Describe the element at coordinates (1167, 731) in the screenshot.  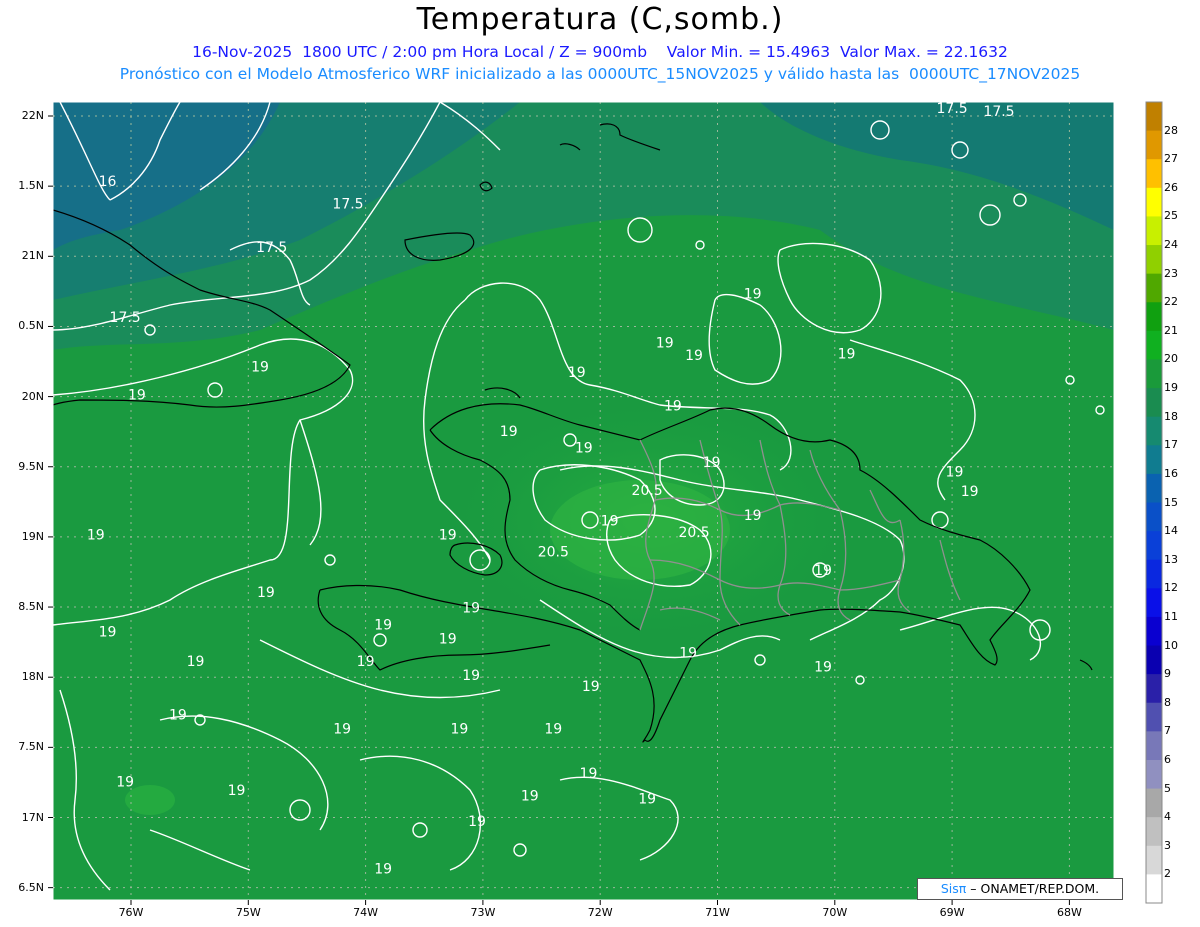
I see `colorbar-label: 7` at that location.